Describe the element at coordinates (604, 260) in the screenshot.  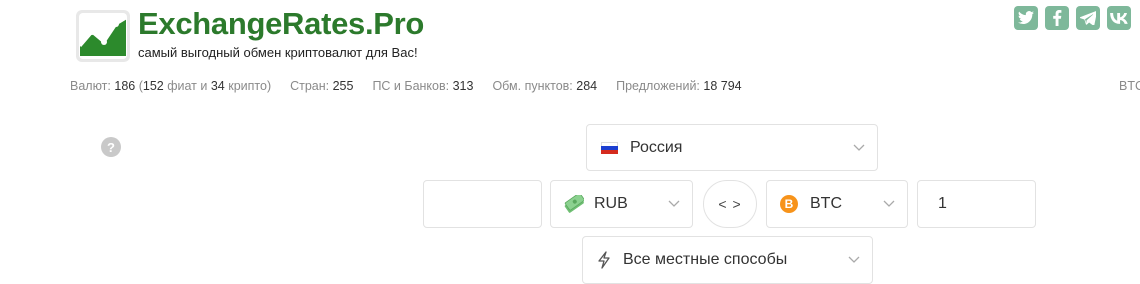
I see `lightning-icon` at that location.